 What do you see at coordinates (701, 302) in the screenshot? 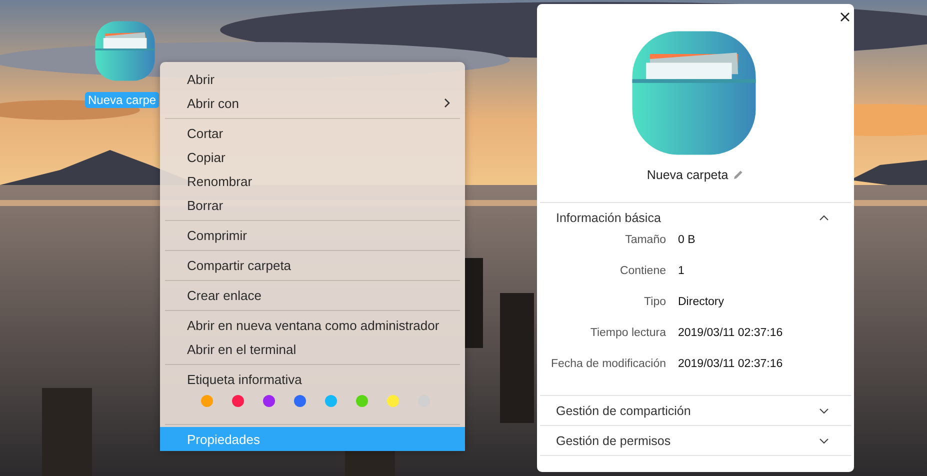
I see `property-value: Directory` at bounding box center [701, 302].